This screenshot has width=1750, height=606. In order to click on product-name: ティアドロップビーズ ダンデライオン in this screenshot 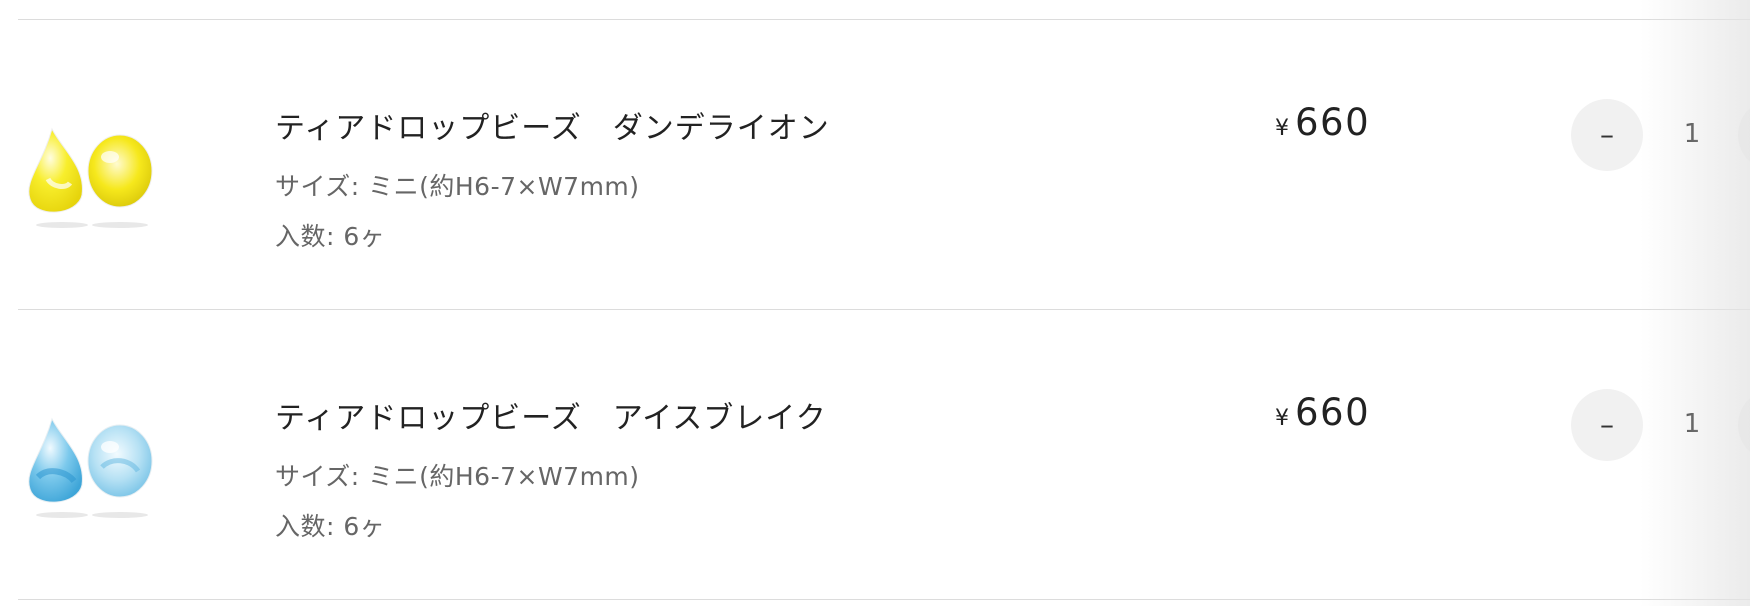, I will do `click(552, 125)`.